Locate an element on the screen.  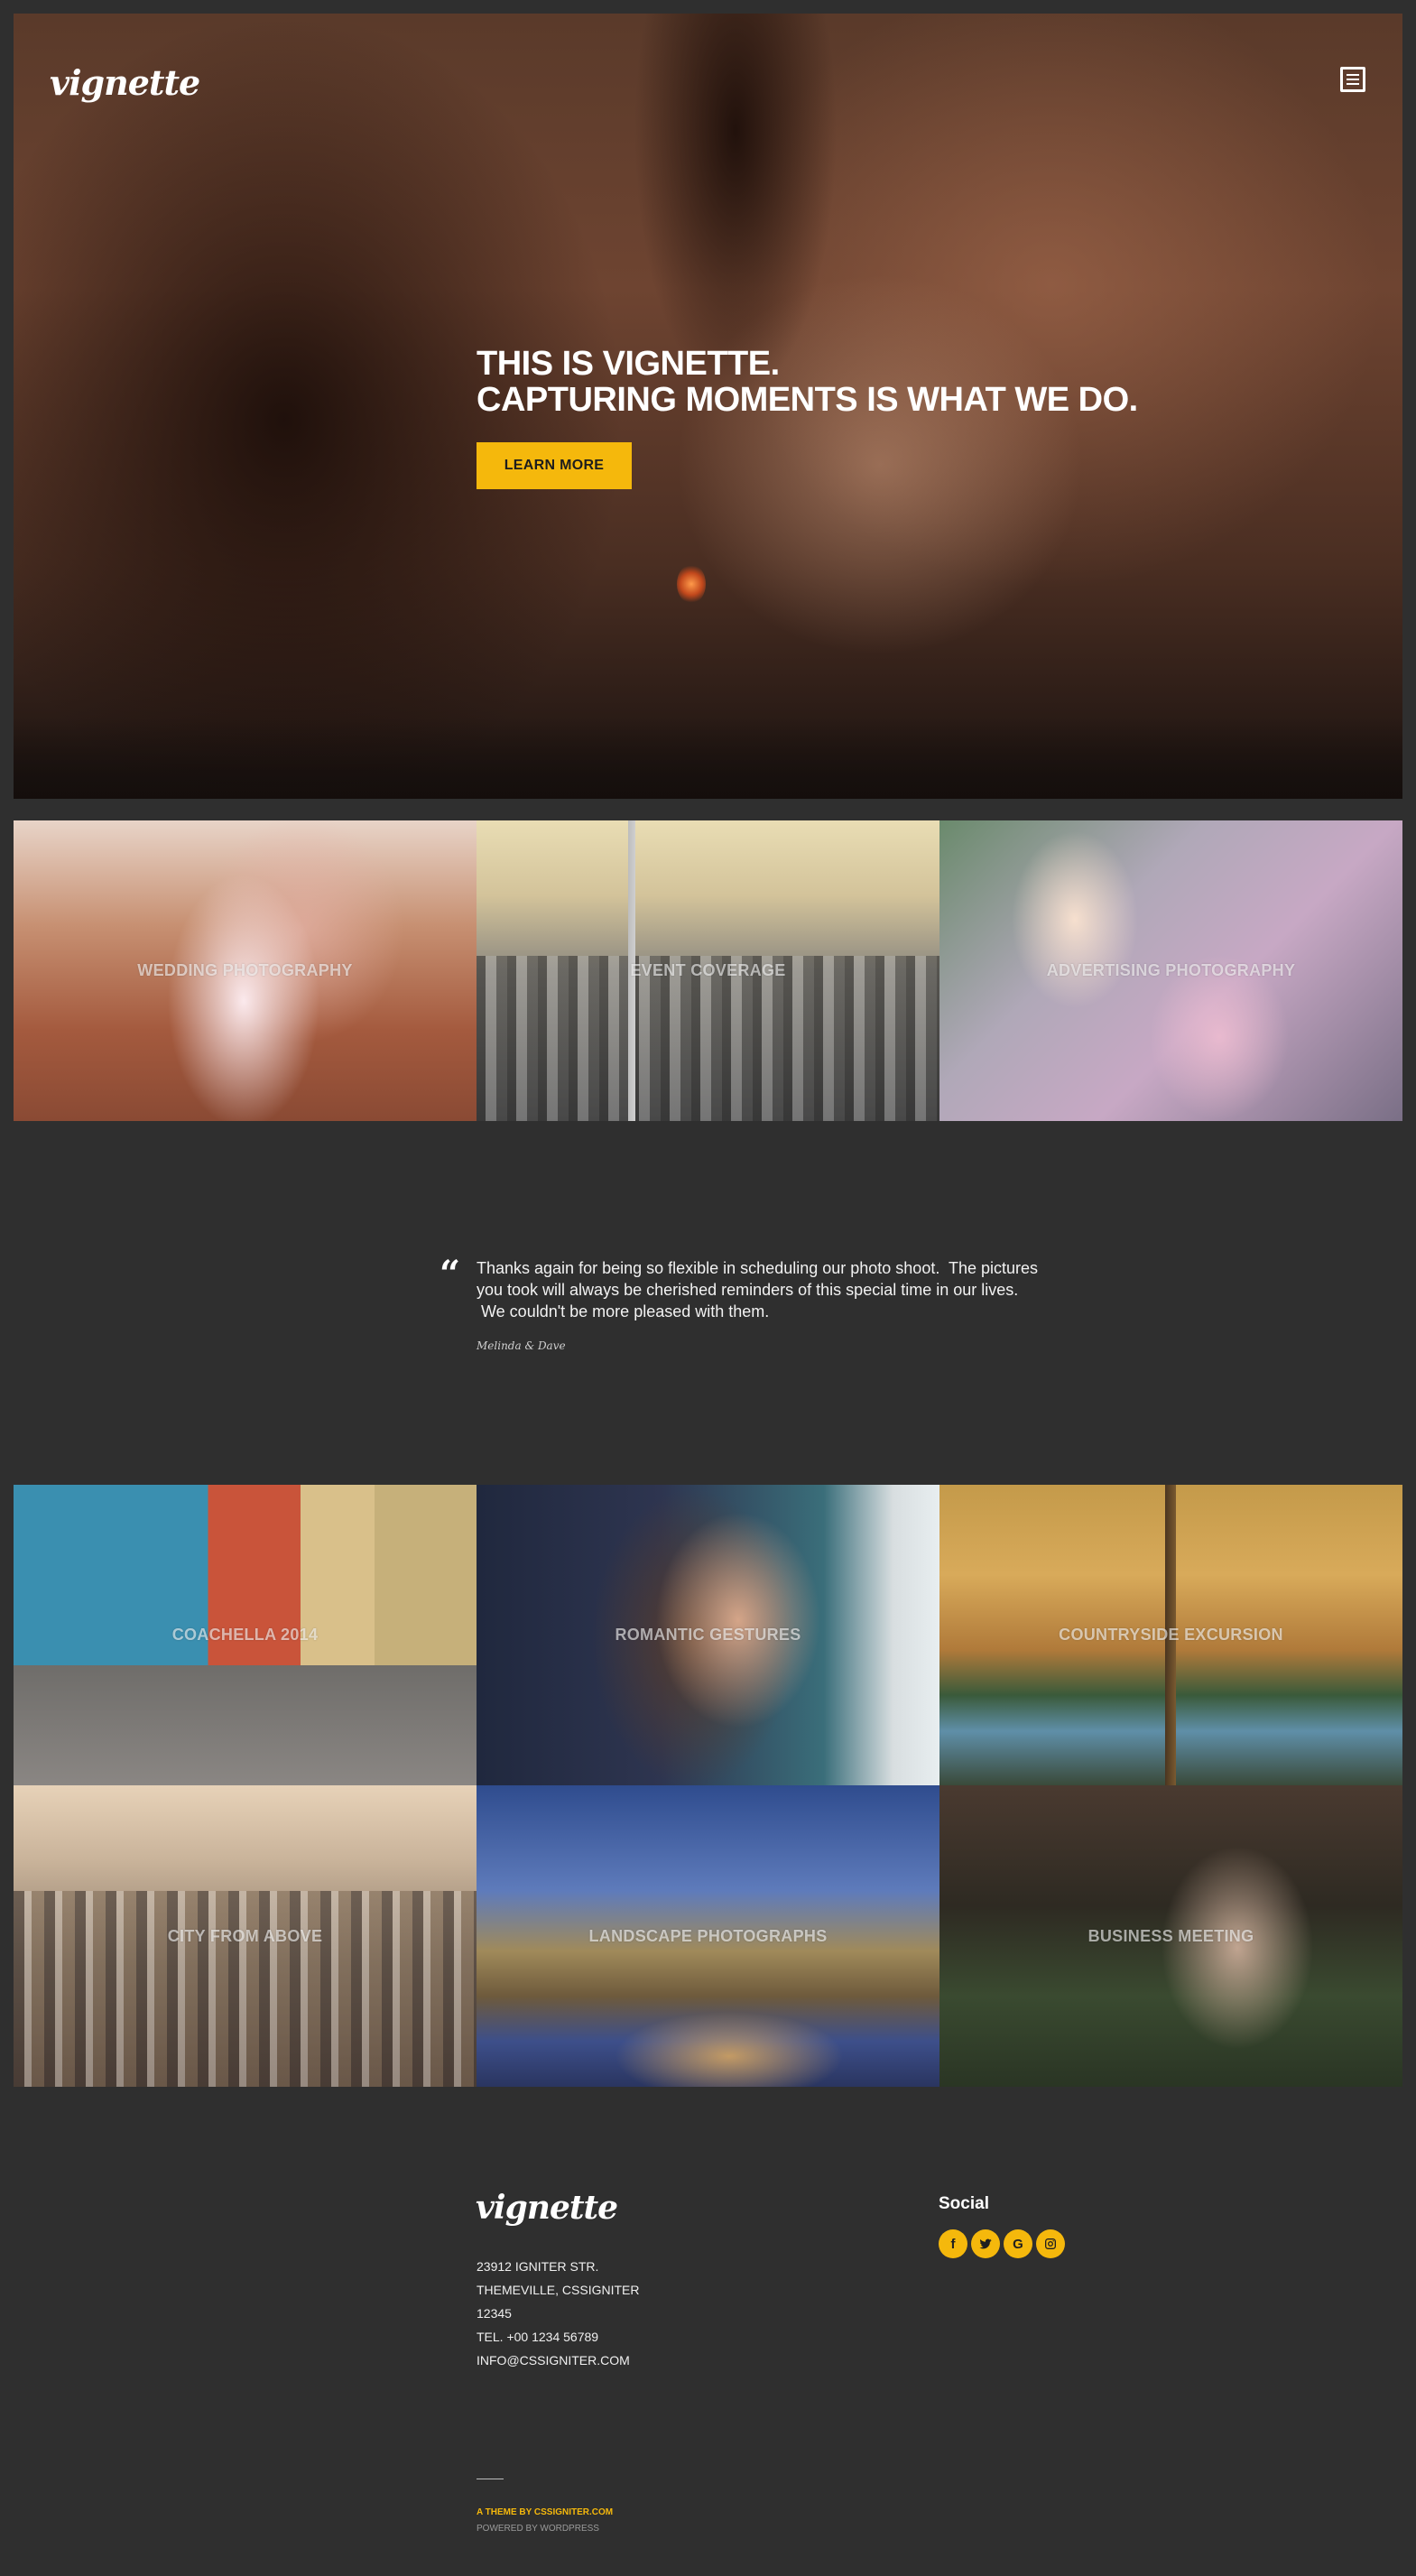
address-phone: TEL. +00 1234 56789 is located at coordinates (538, 2337).